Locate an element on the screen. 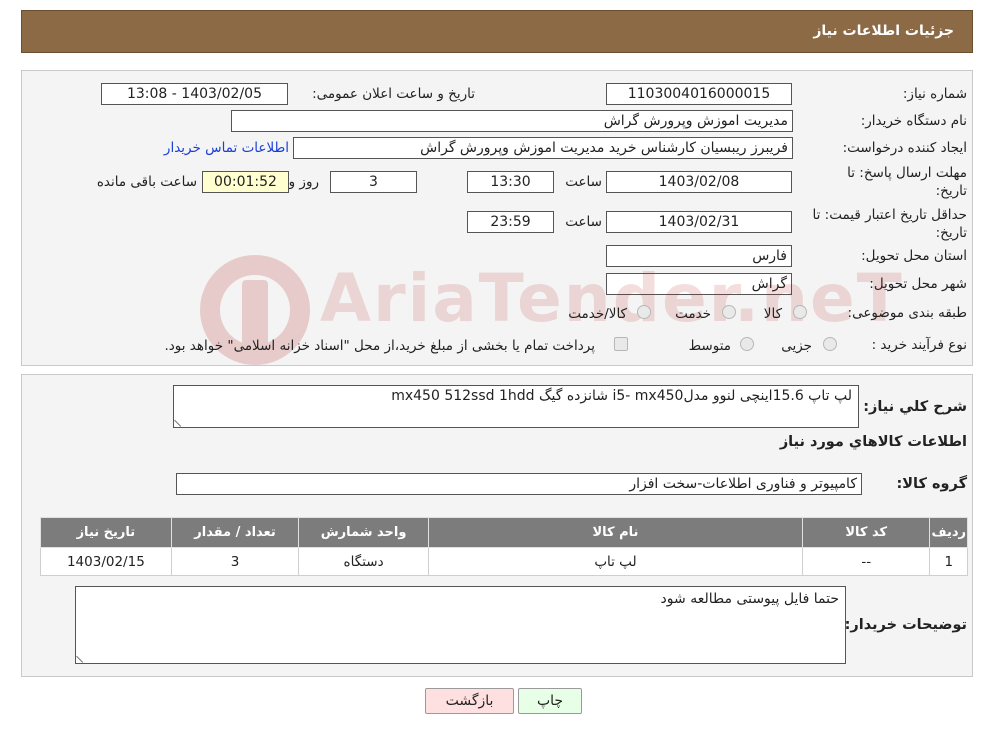  process-medium-label: متوسط is located at coordinates (709, 346).